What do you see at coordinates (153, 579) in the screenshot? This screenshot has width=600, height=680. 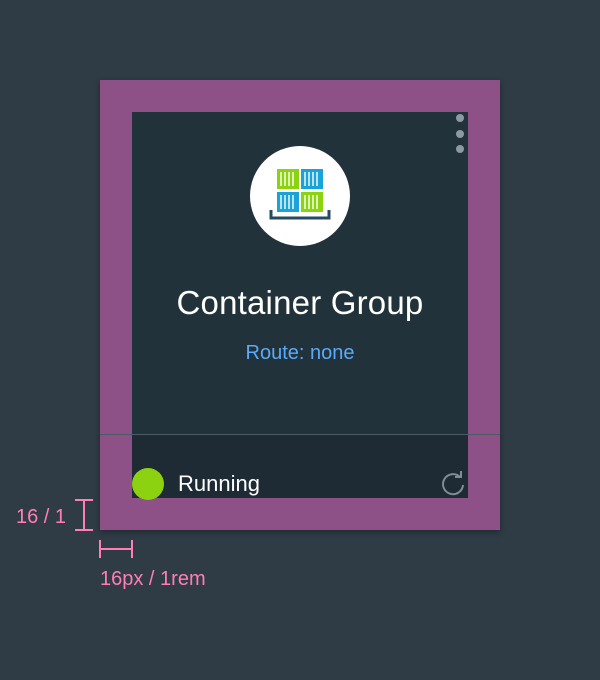 I see `horizontal-padding-label: 16px / 1rem` at bounding box center [153, 579].